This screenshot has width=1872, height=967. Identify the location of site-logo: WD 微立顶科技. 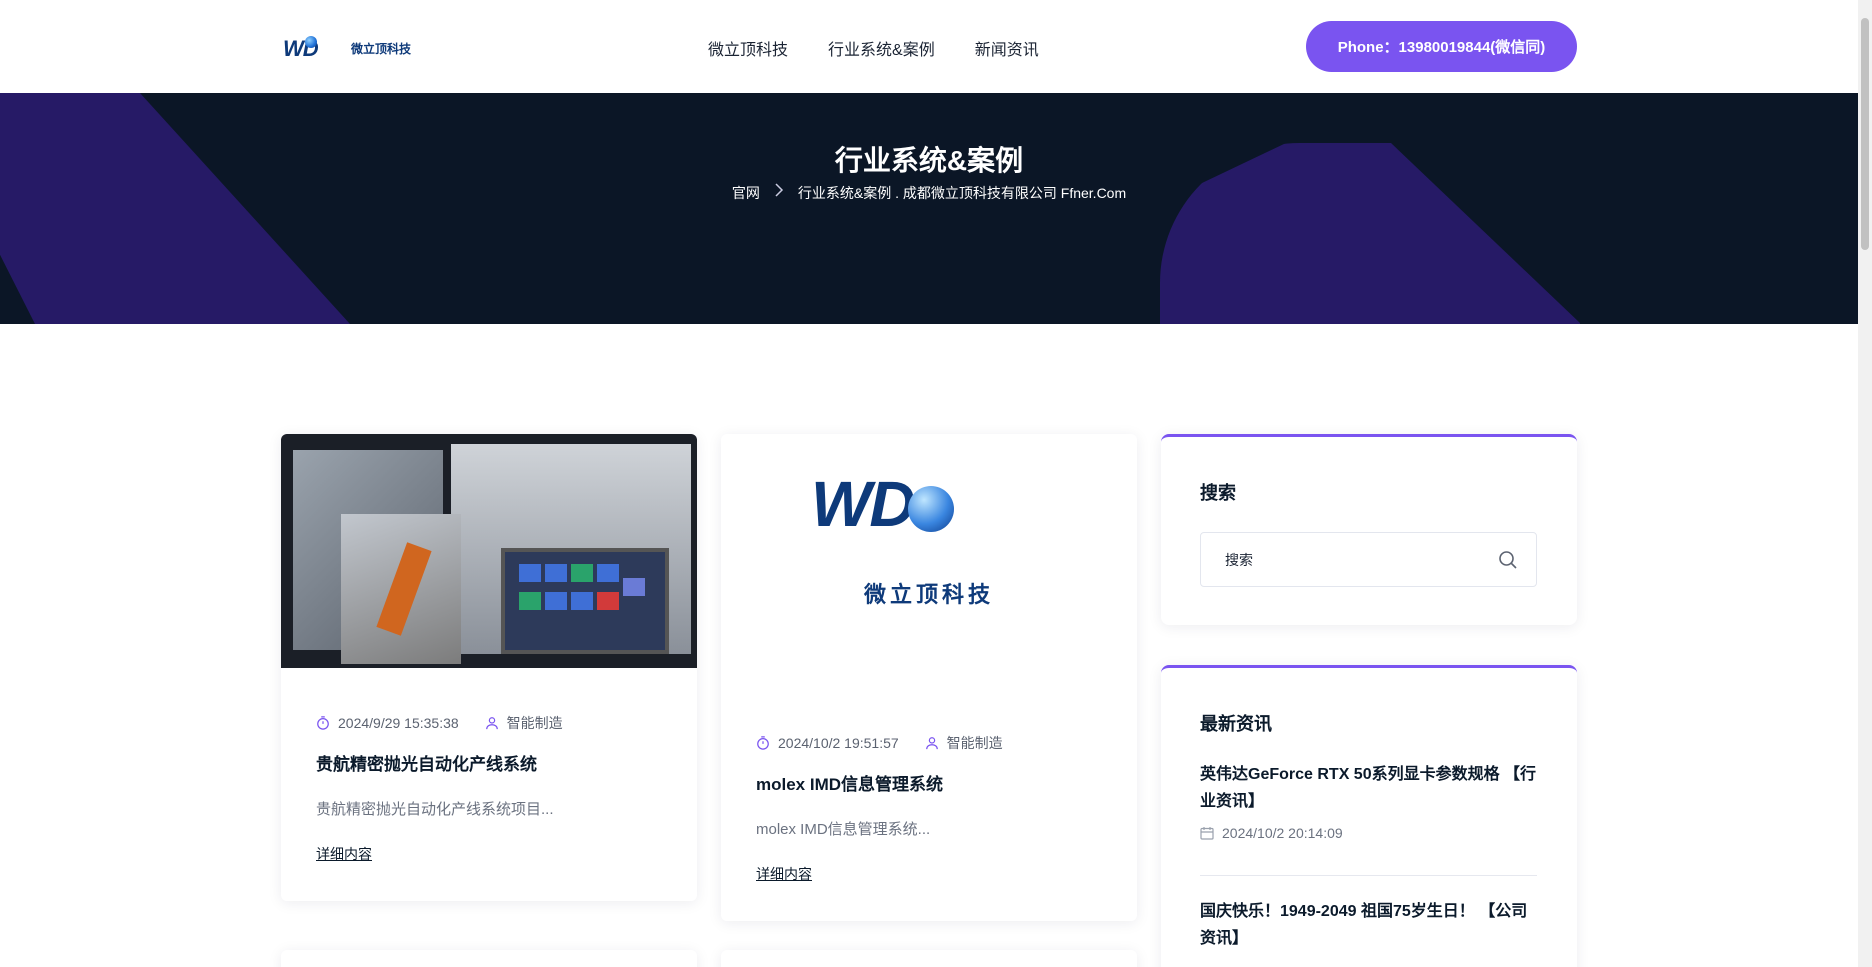
(348, 49).